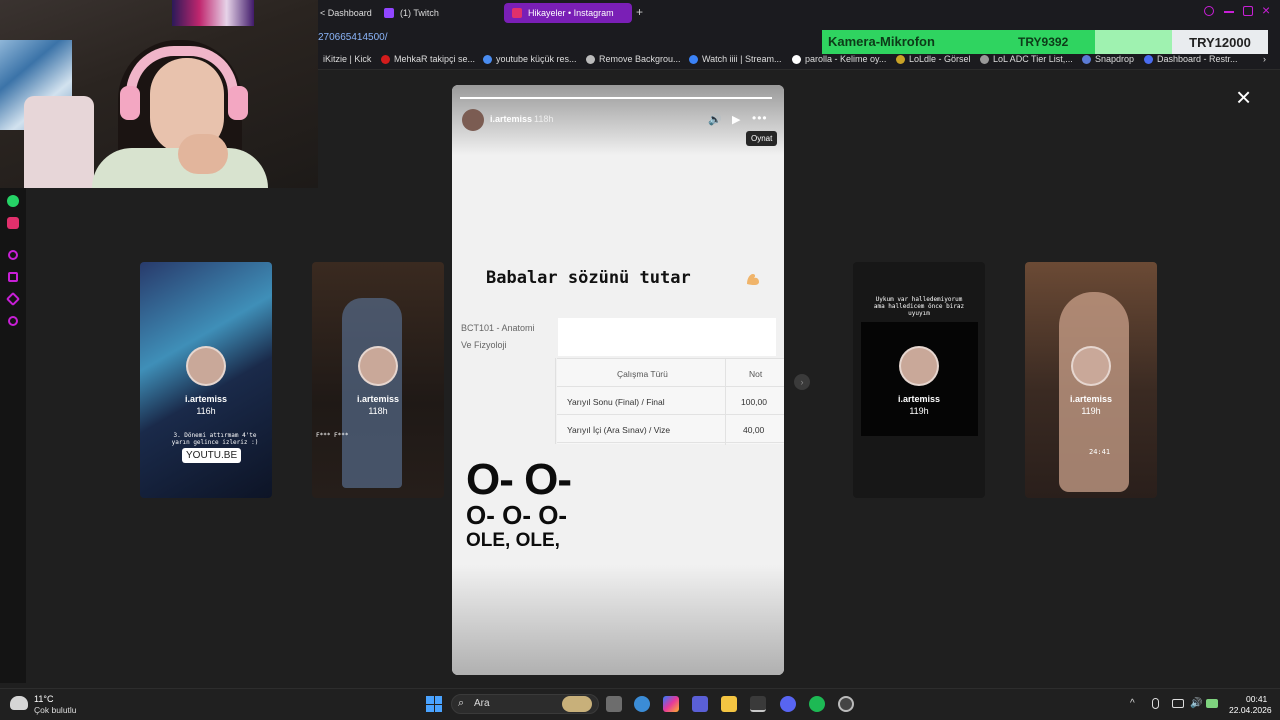  Describe the element at coordinates (1209, 11) in the screenshot. I see `search-tabs-icon` at that location.